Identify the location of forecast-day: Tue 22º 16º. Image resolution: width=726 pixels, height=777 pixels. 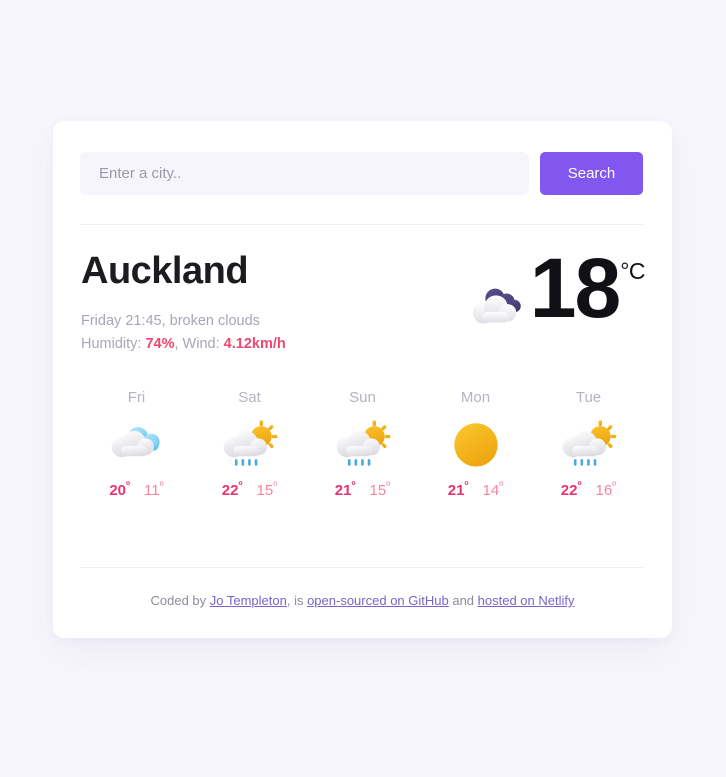
(588, 444).